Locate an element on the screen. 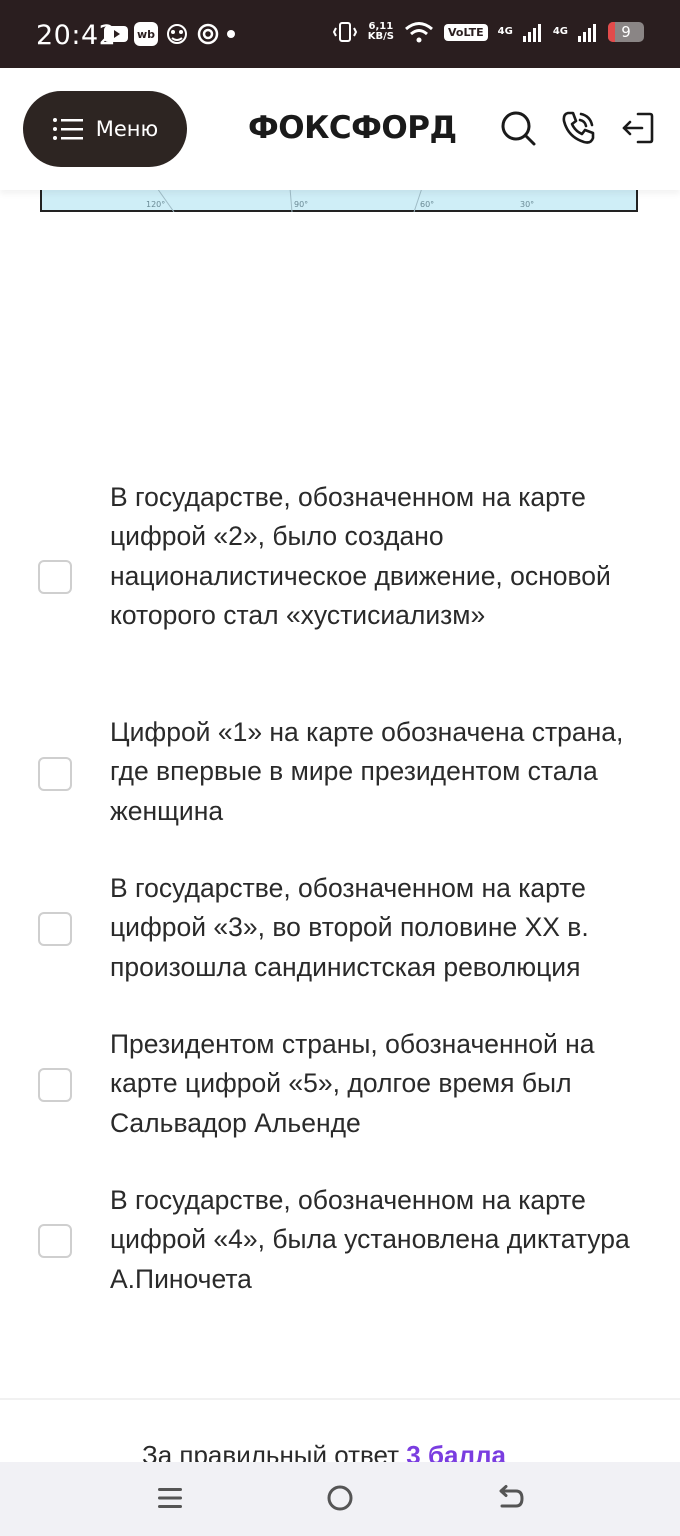 The image size is (680, 1536). wifi-icon is located at coordinates (419, 32).